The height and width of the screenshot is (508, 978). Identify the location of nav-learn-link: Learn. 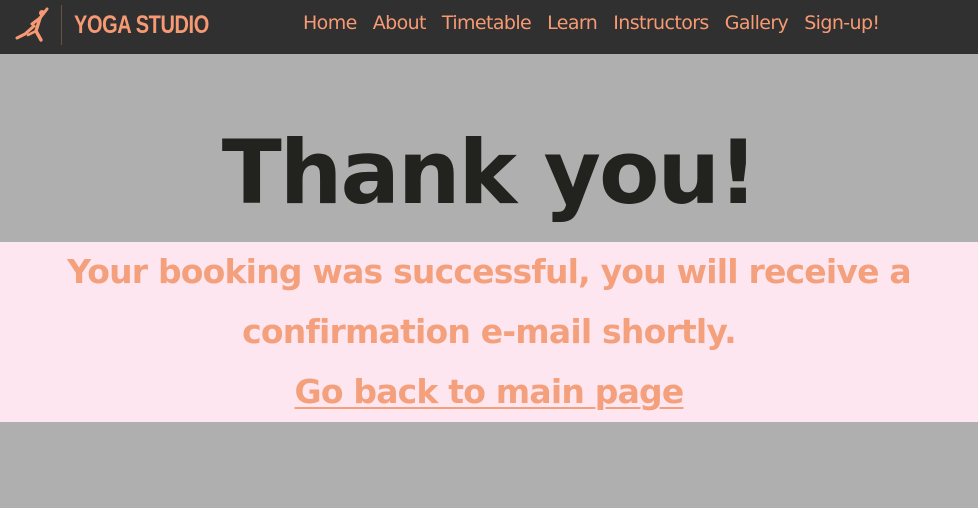
(572, 23).